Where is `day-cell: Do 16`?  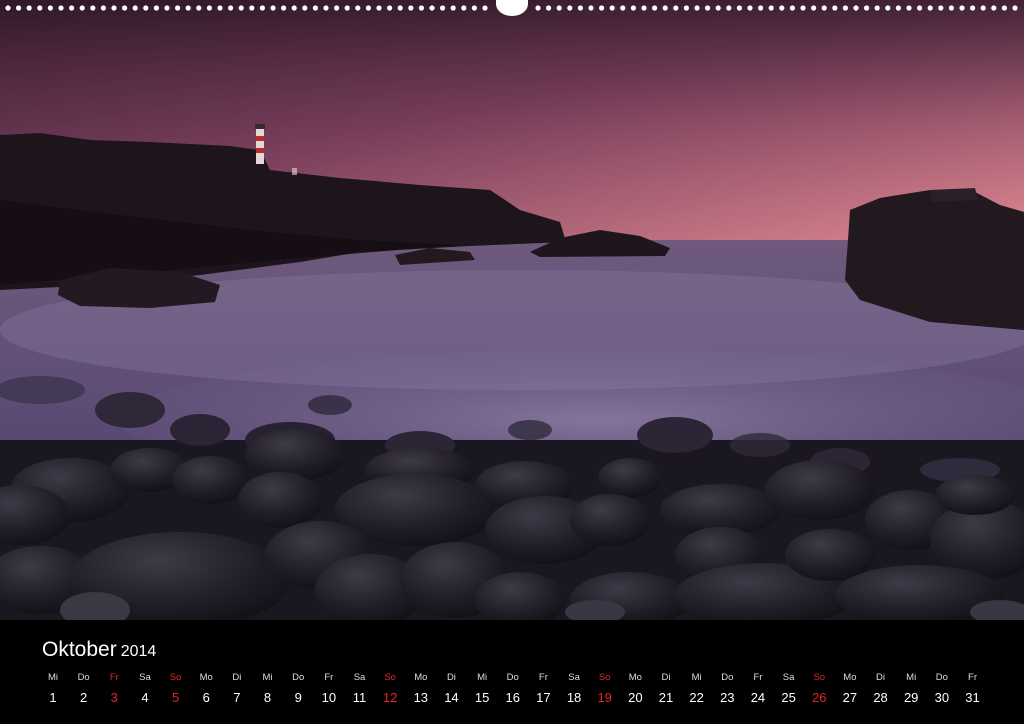
day-cell: Do 16 is located at coordinates (513, 690).